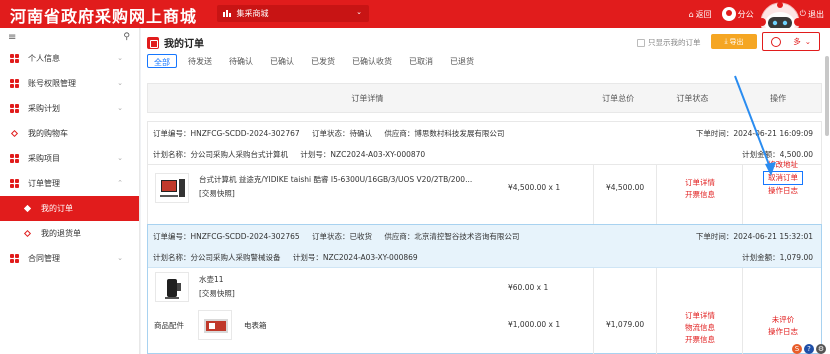 The height and width of the screenshot is (354, 830). I want to click on sidebar-item-label: 订单管理, so click(44, 183).